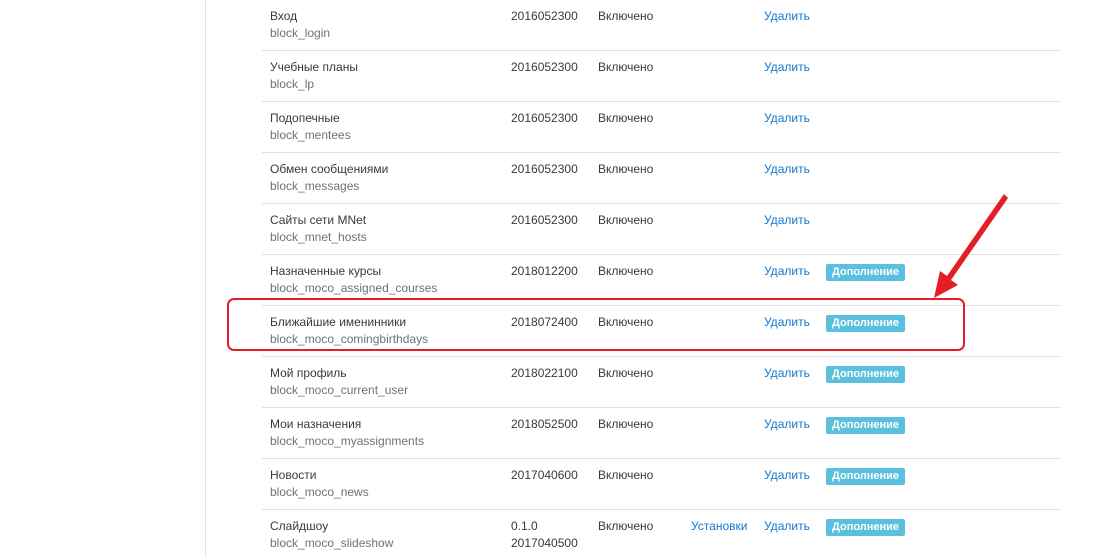 The image size is (1116, 558). I want to click on plugin-code: block_lp, so click(292, 84).